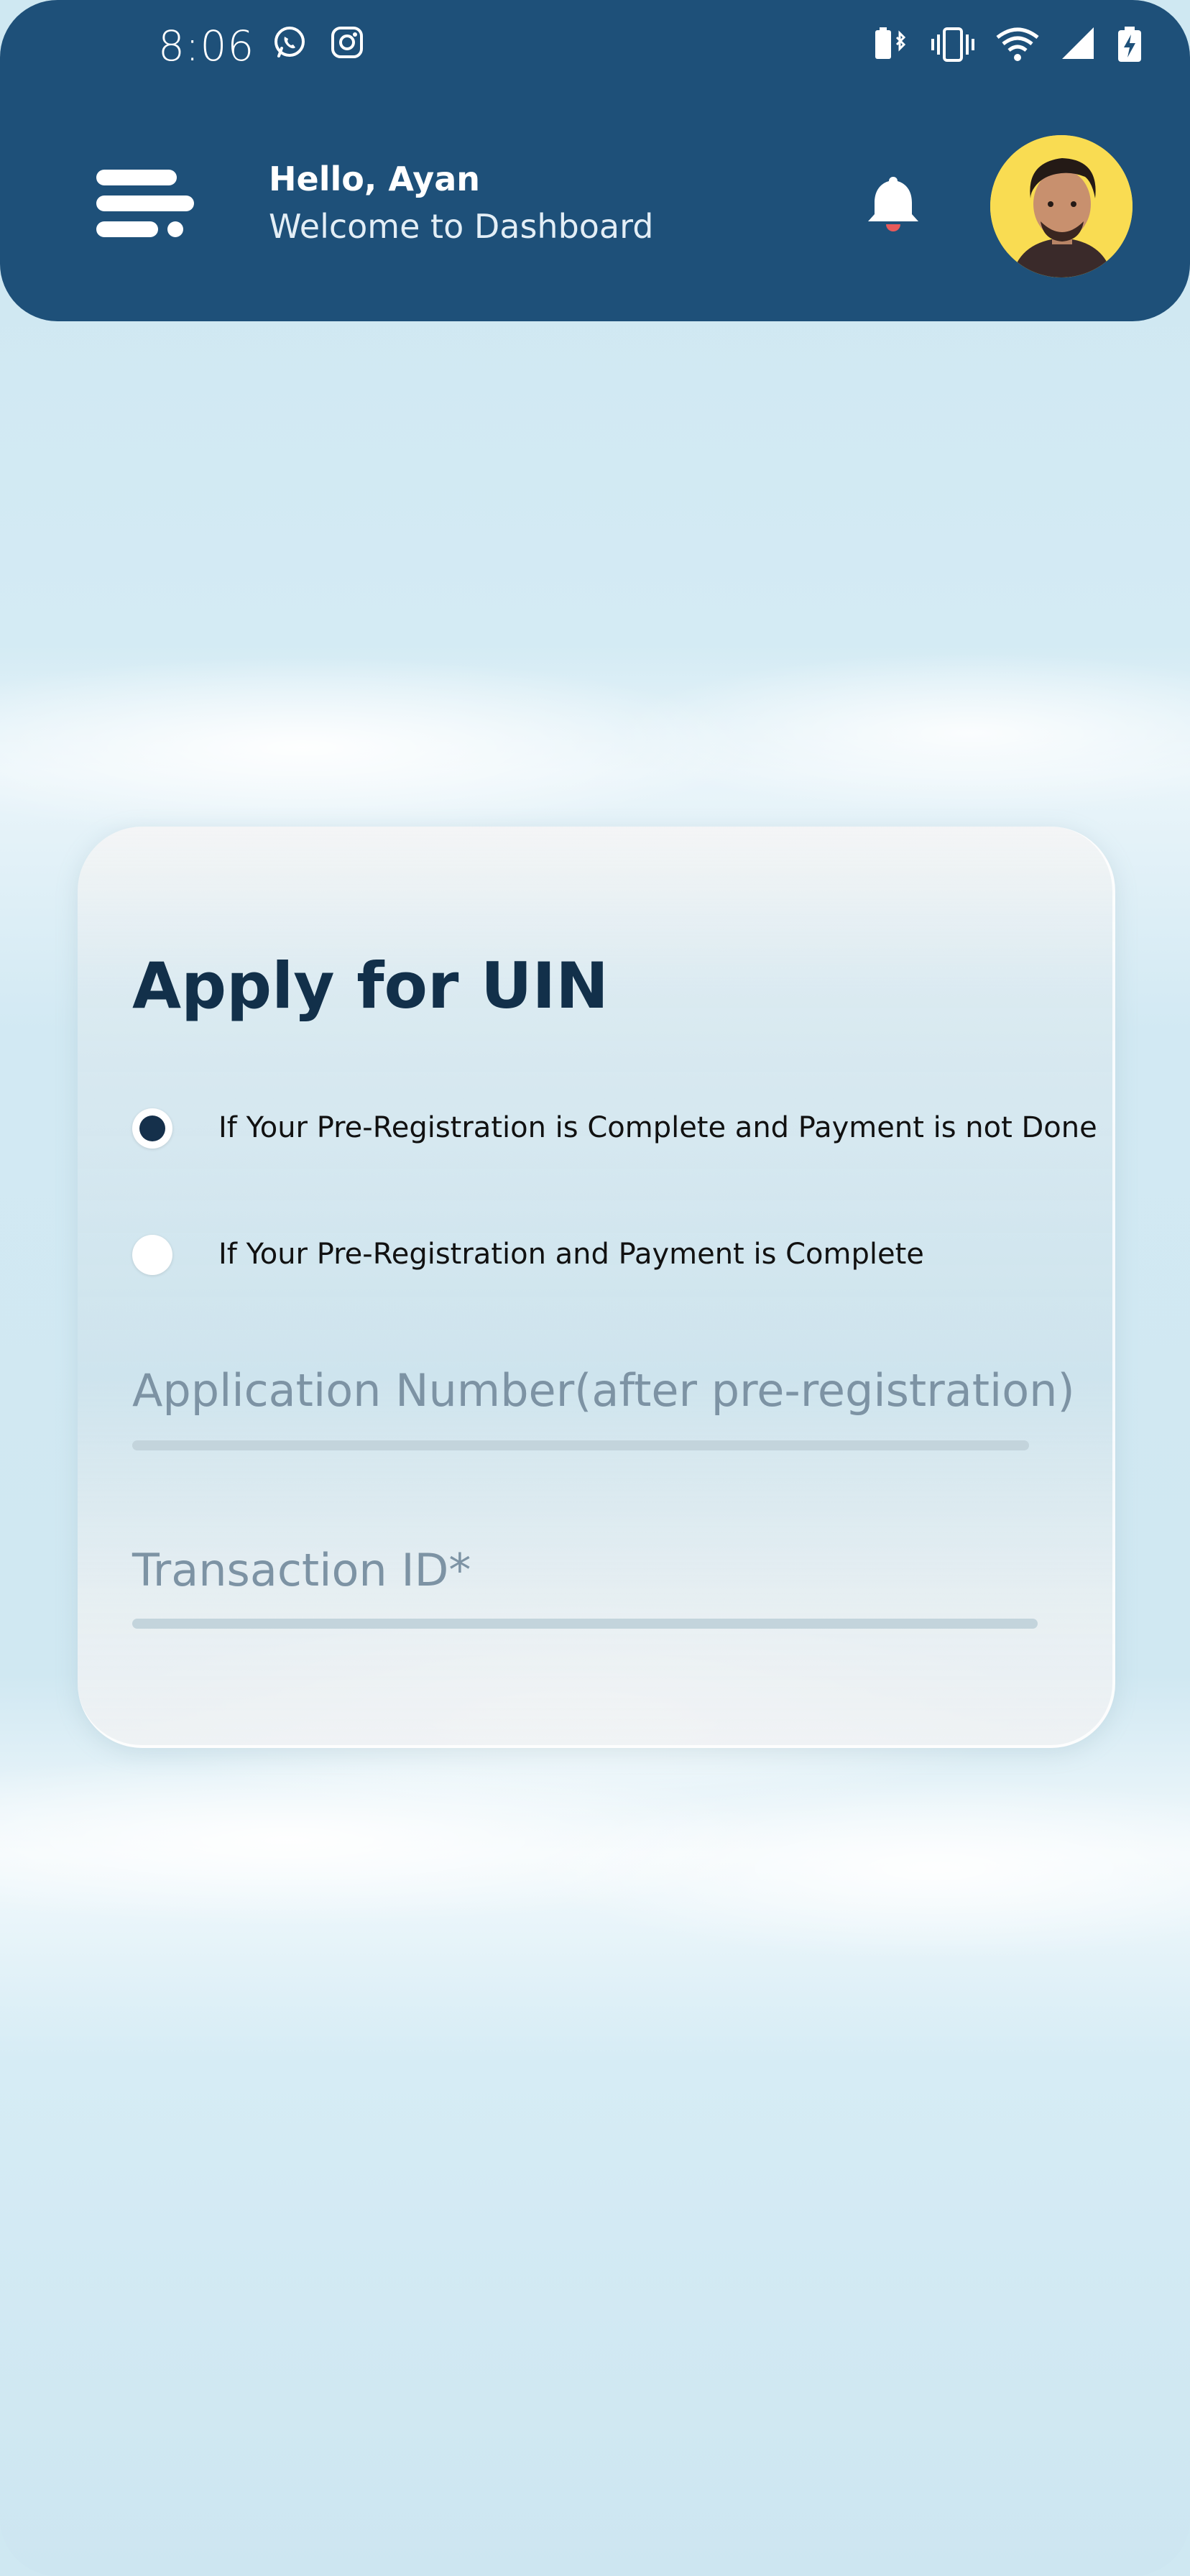 Image resolution: width=1190 pixels, height=2576 pixels. What do you see at coordinates (1129, 44) in the screenshot?
I see `battery-charging-icon` at bounding box center [1129, 44].